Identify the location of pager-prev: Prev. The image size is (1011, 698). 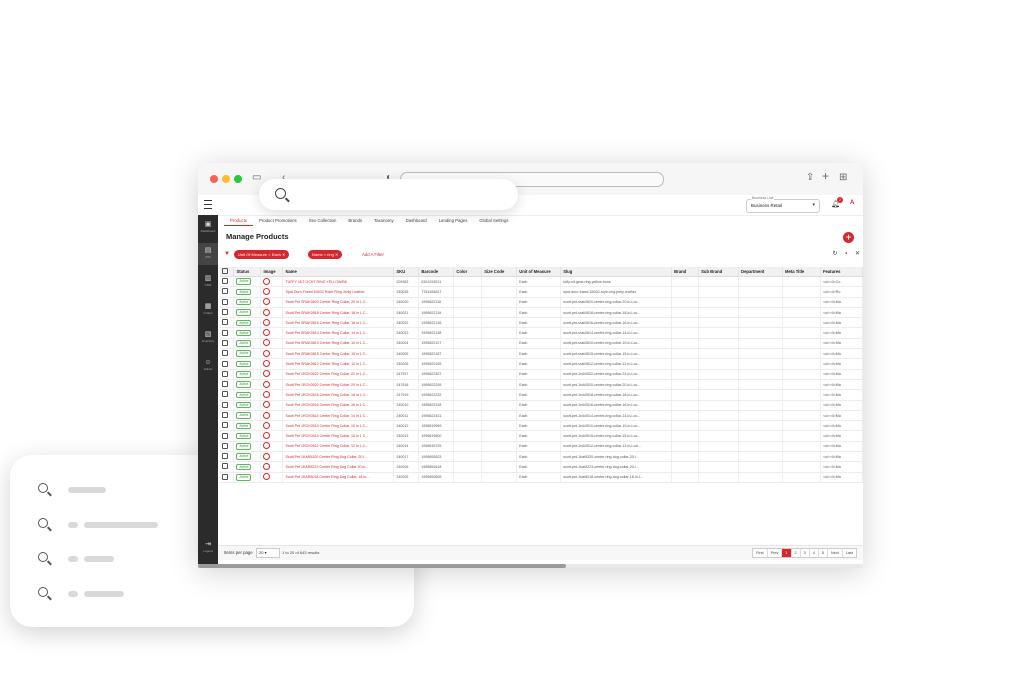
(775, 553).